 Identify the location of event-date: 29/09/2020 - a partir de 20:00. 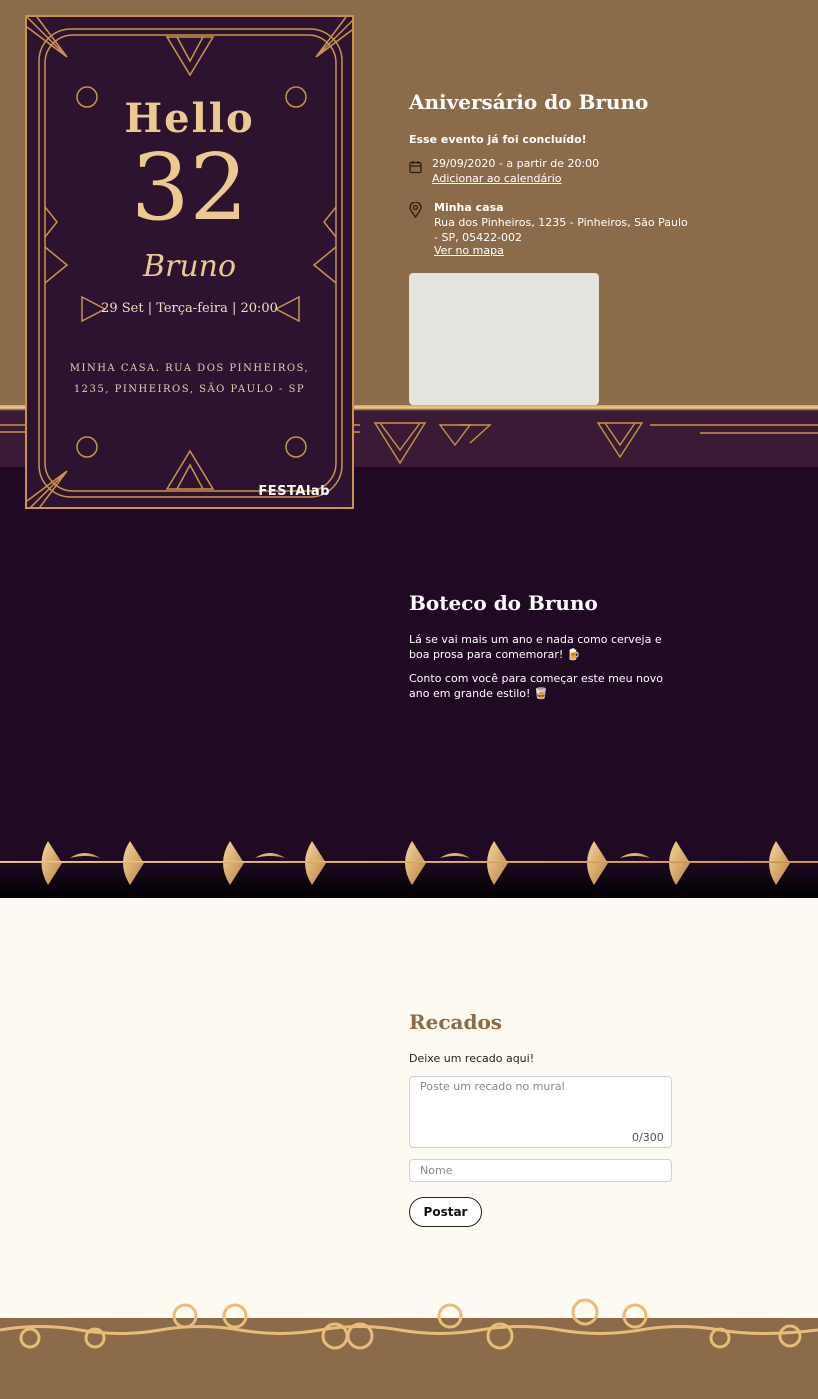
(516, 163).